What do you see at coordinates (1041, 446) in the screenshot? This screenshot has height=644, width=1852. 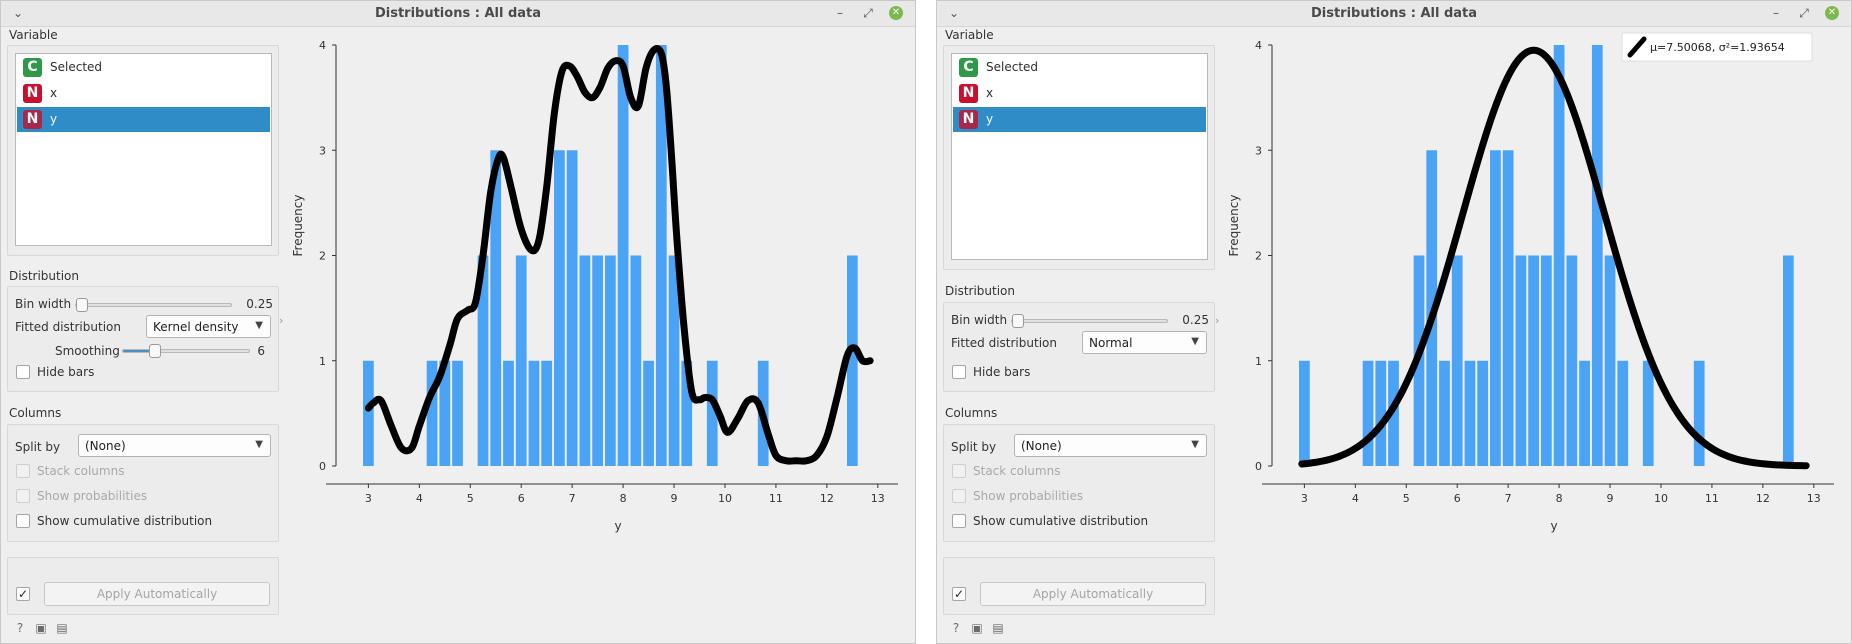 I see `combo-value: (None)` at bounding box center [1041, 446].